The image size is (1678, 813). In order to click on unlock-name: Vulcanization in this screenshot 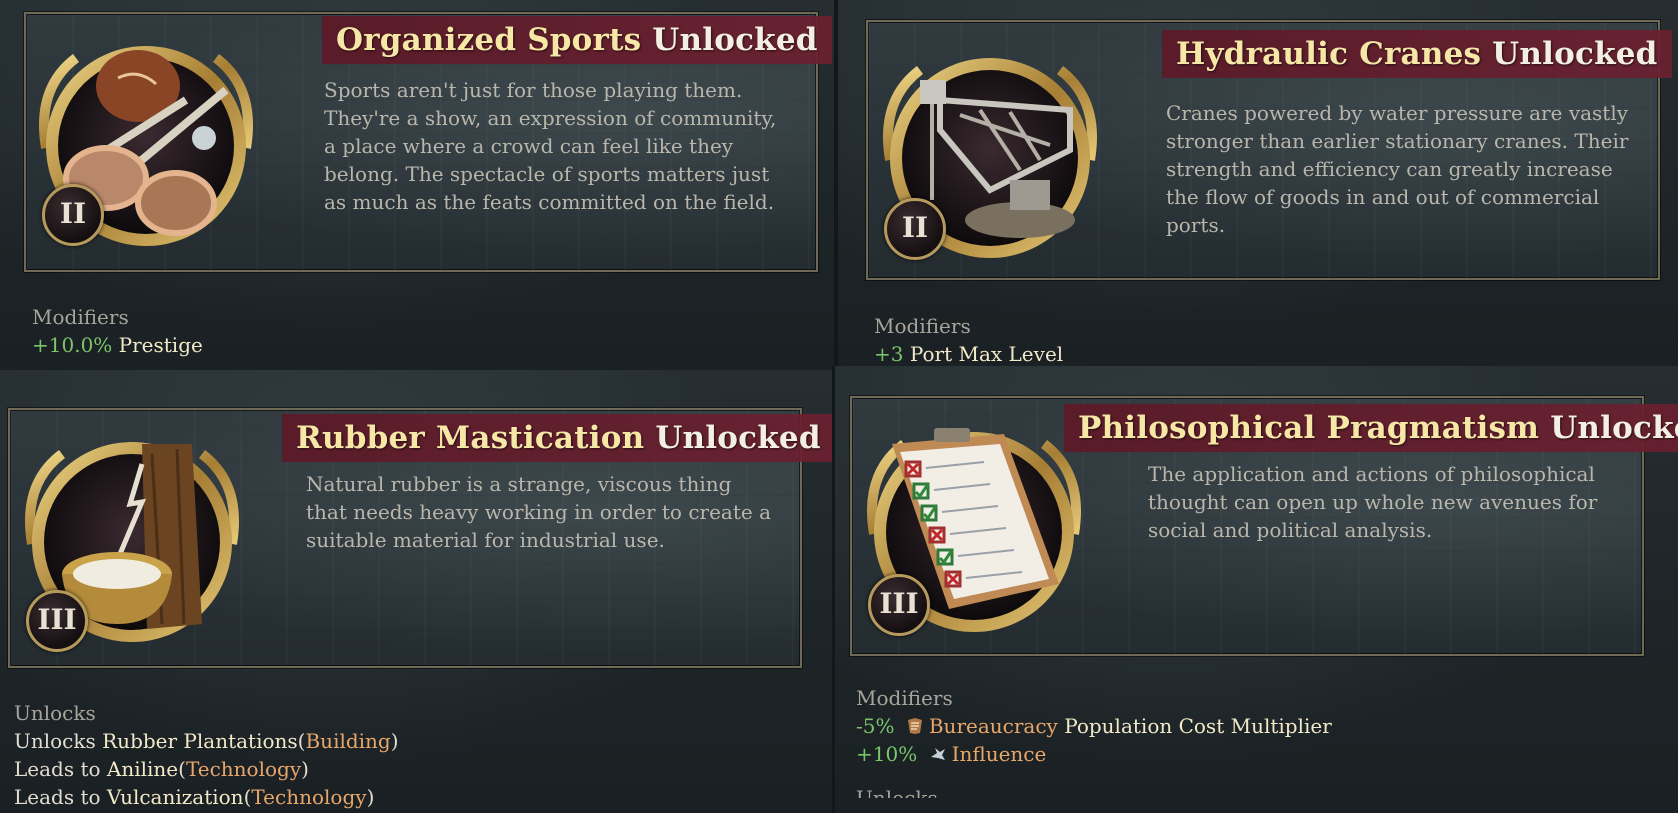, I will do `click(175, 797)`.